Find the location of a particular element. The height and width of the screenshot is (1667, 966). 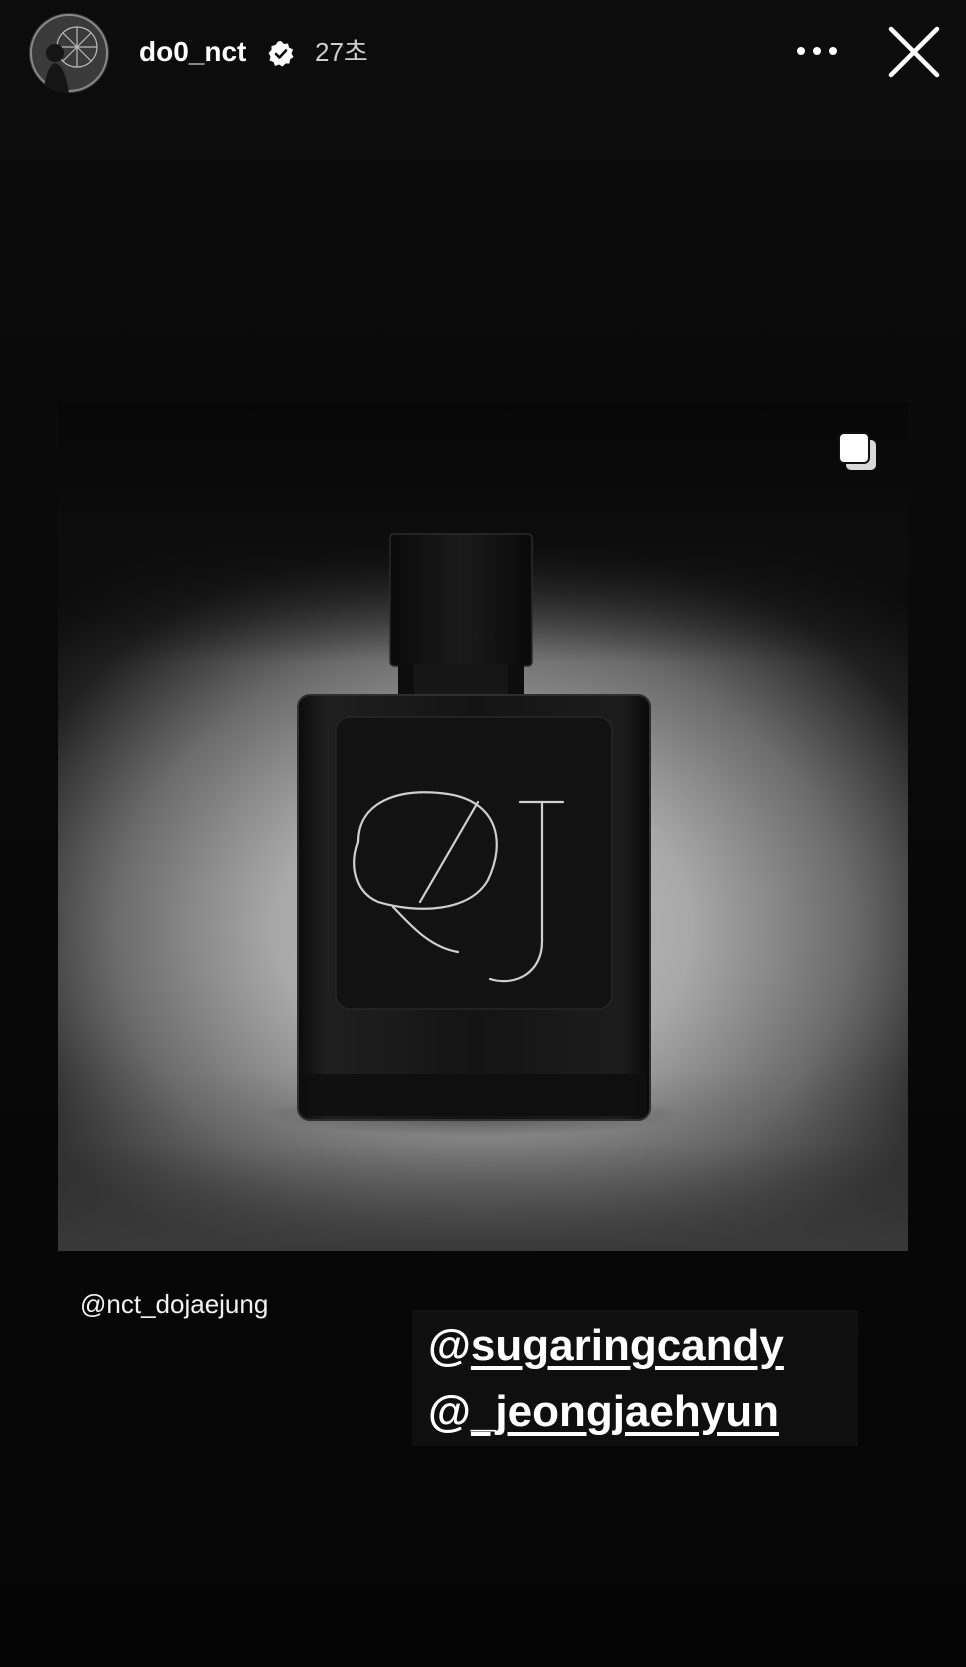

verified-badge-icon is located at coordinates (281, 54).